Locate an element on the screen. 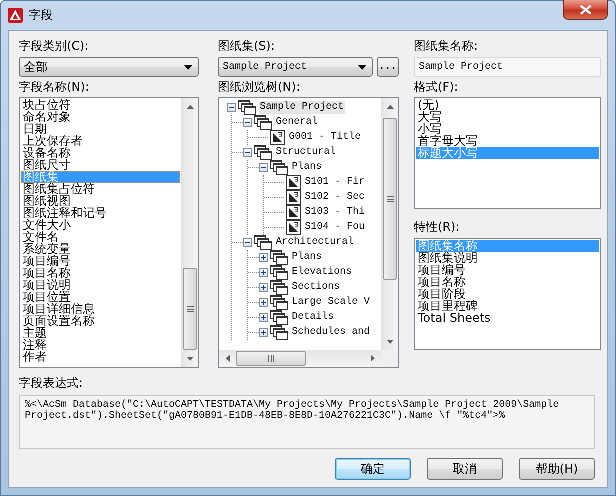 The image size is (616, 496). window-title: 字段 is located at coordinates (41, 15).